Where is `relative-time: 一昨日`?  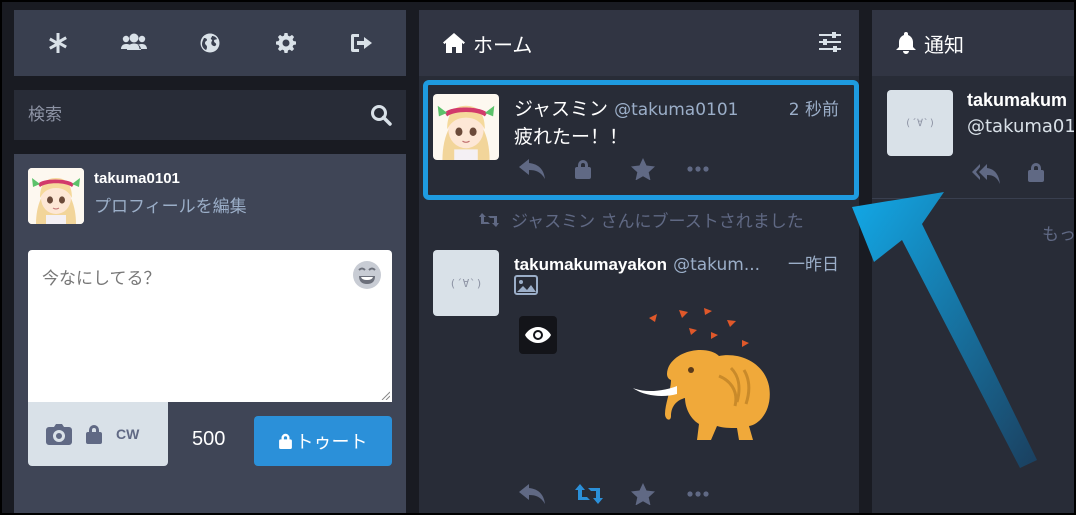 relative-time: 一昨日 is located at coordinates (813, 262).